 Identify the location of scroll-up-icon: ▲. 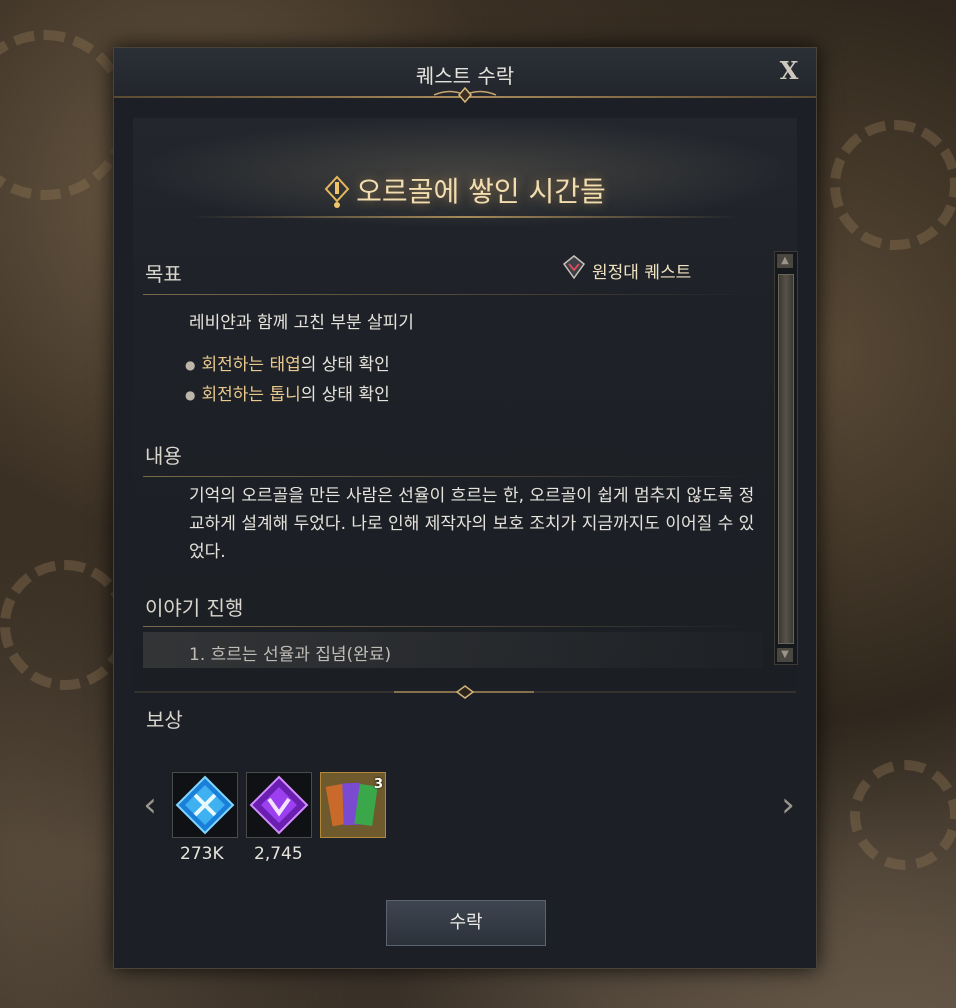
(785, 261).